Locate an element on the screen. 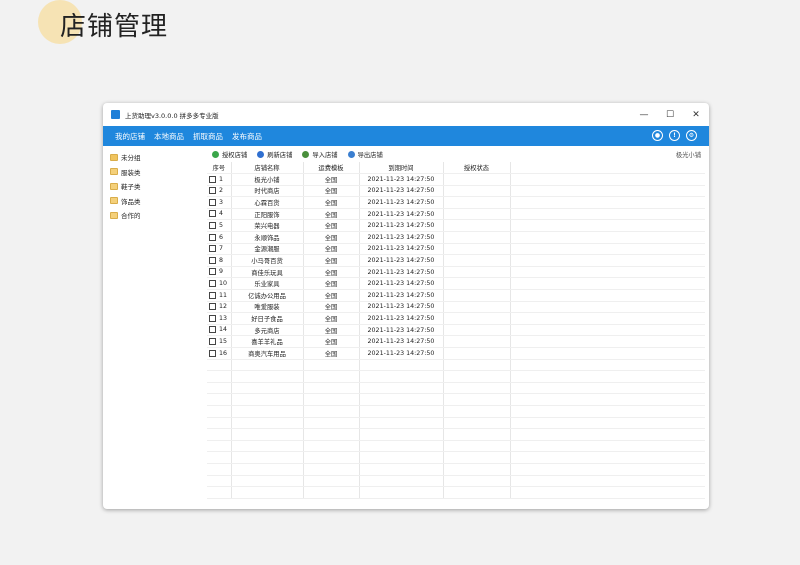 This screenshot has width=800, height=565. table-row: 12 唯爱服装 全国 2021-11-23 14:27:50 is located at coordinates (456, 307).